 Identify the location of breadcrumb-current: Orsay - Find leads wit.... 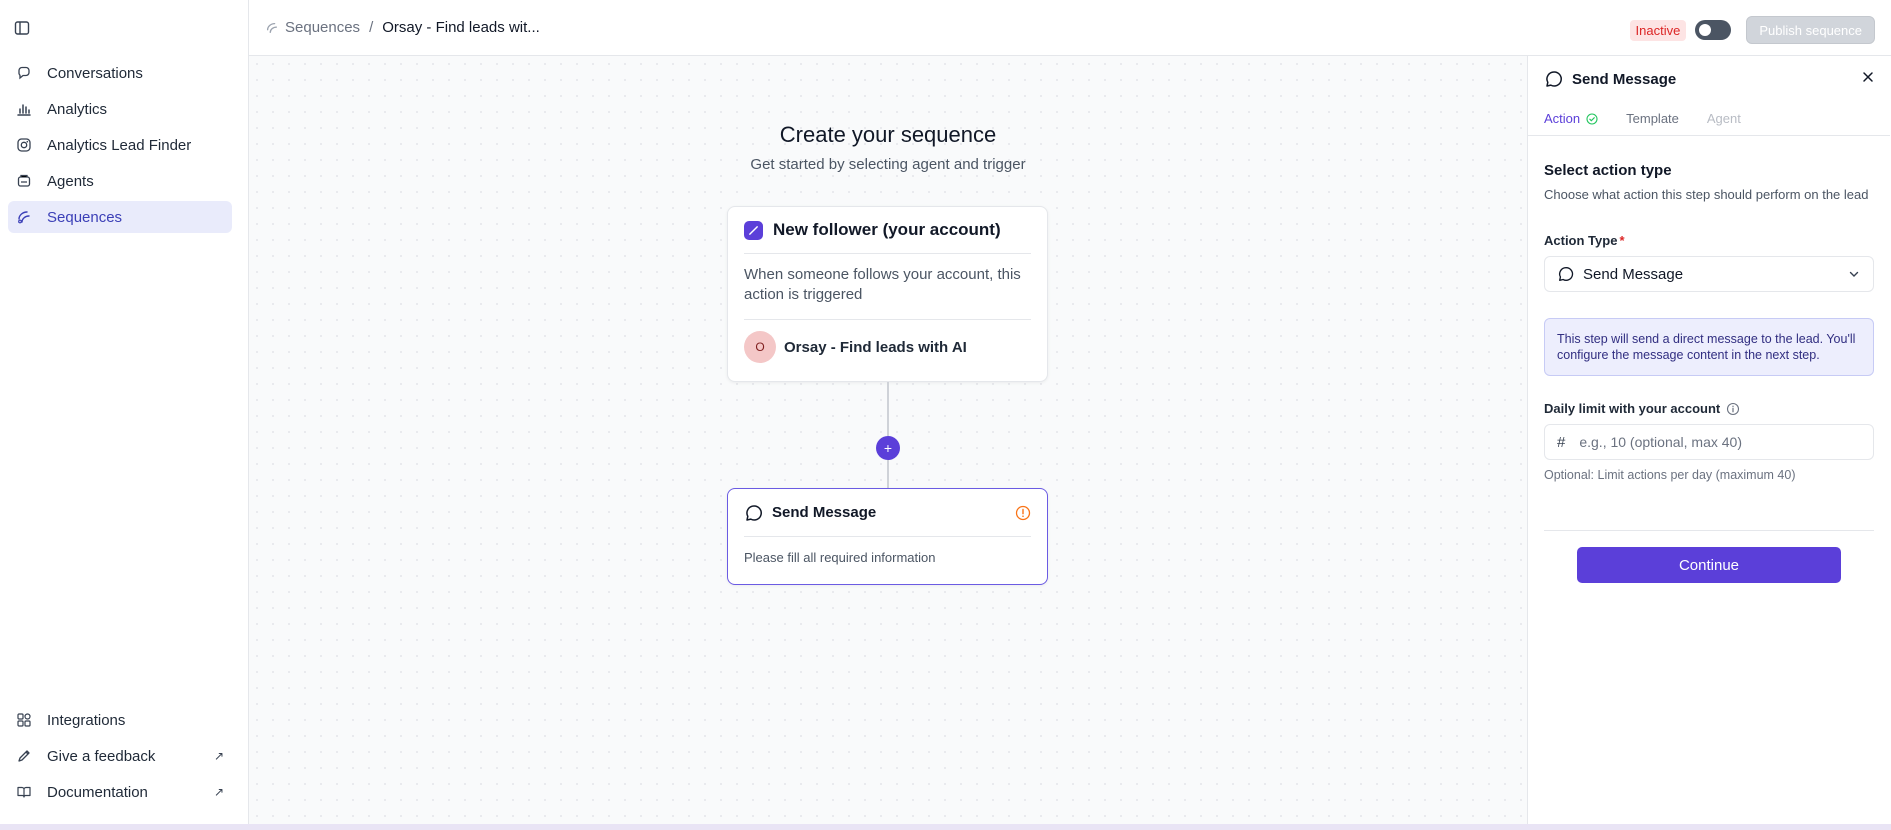
(461, 27).